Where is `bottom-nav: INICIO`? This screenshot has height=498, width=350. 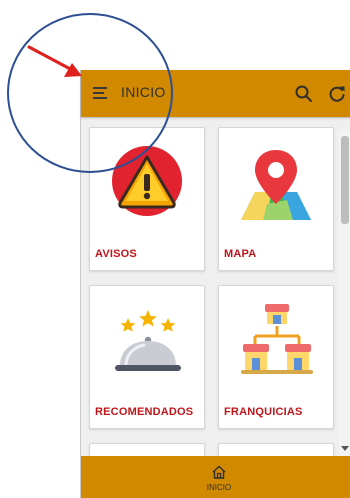
bottom-nav: INICIO is located at coordinates (215, 477).